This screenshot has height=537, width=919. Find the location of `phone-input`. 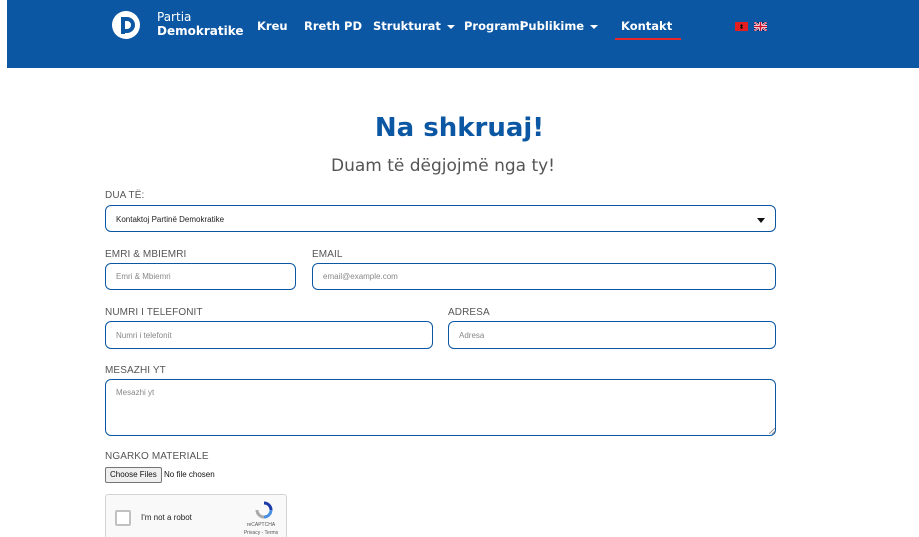

phone-input is located at coordinates (269, 335).